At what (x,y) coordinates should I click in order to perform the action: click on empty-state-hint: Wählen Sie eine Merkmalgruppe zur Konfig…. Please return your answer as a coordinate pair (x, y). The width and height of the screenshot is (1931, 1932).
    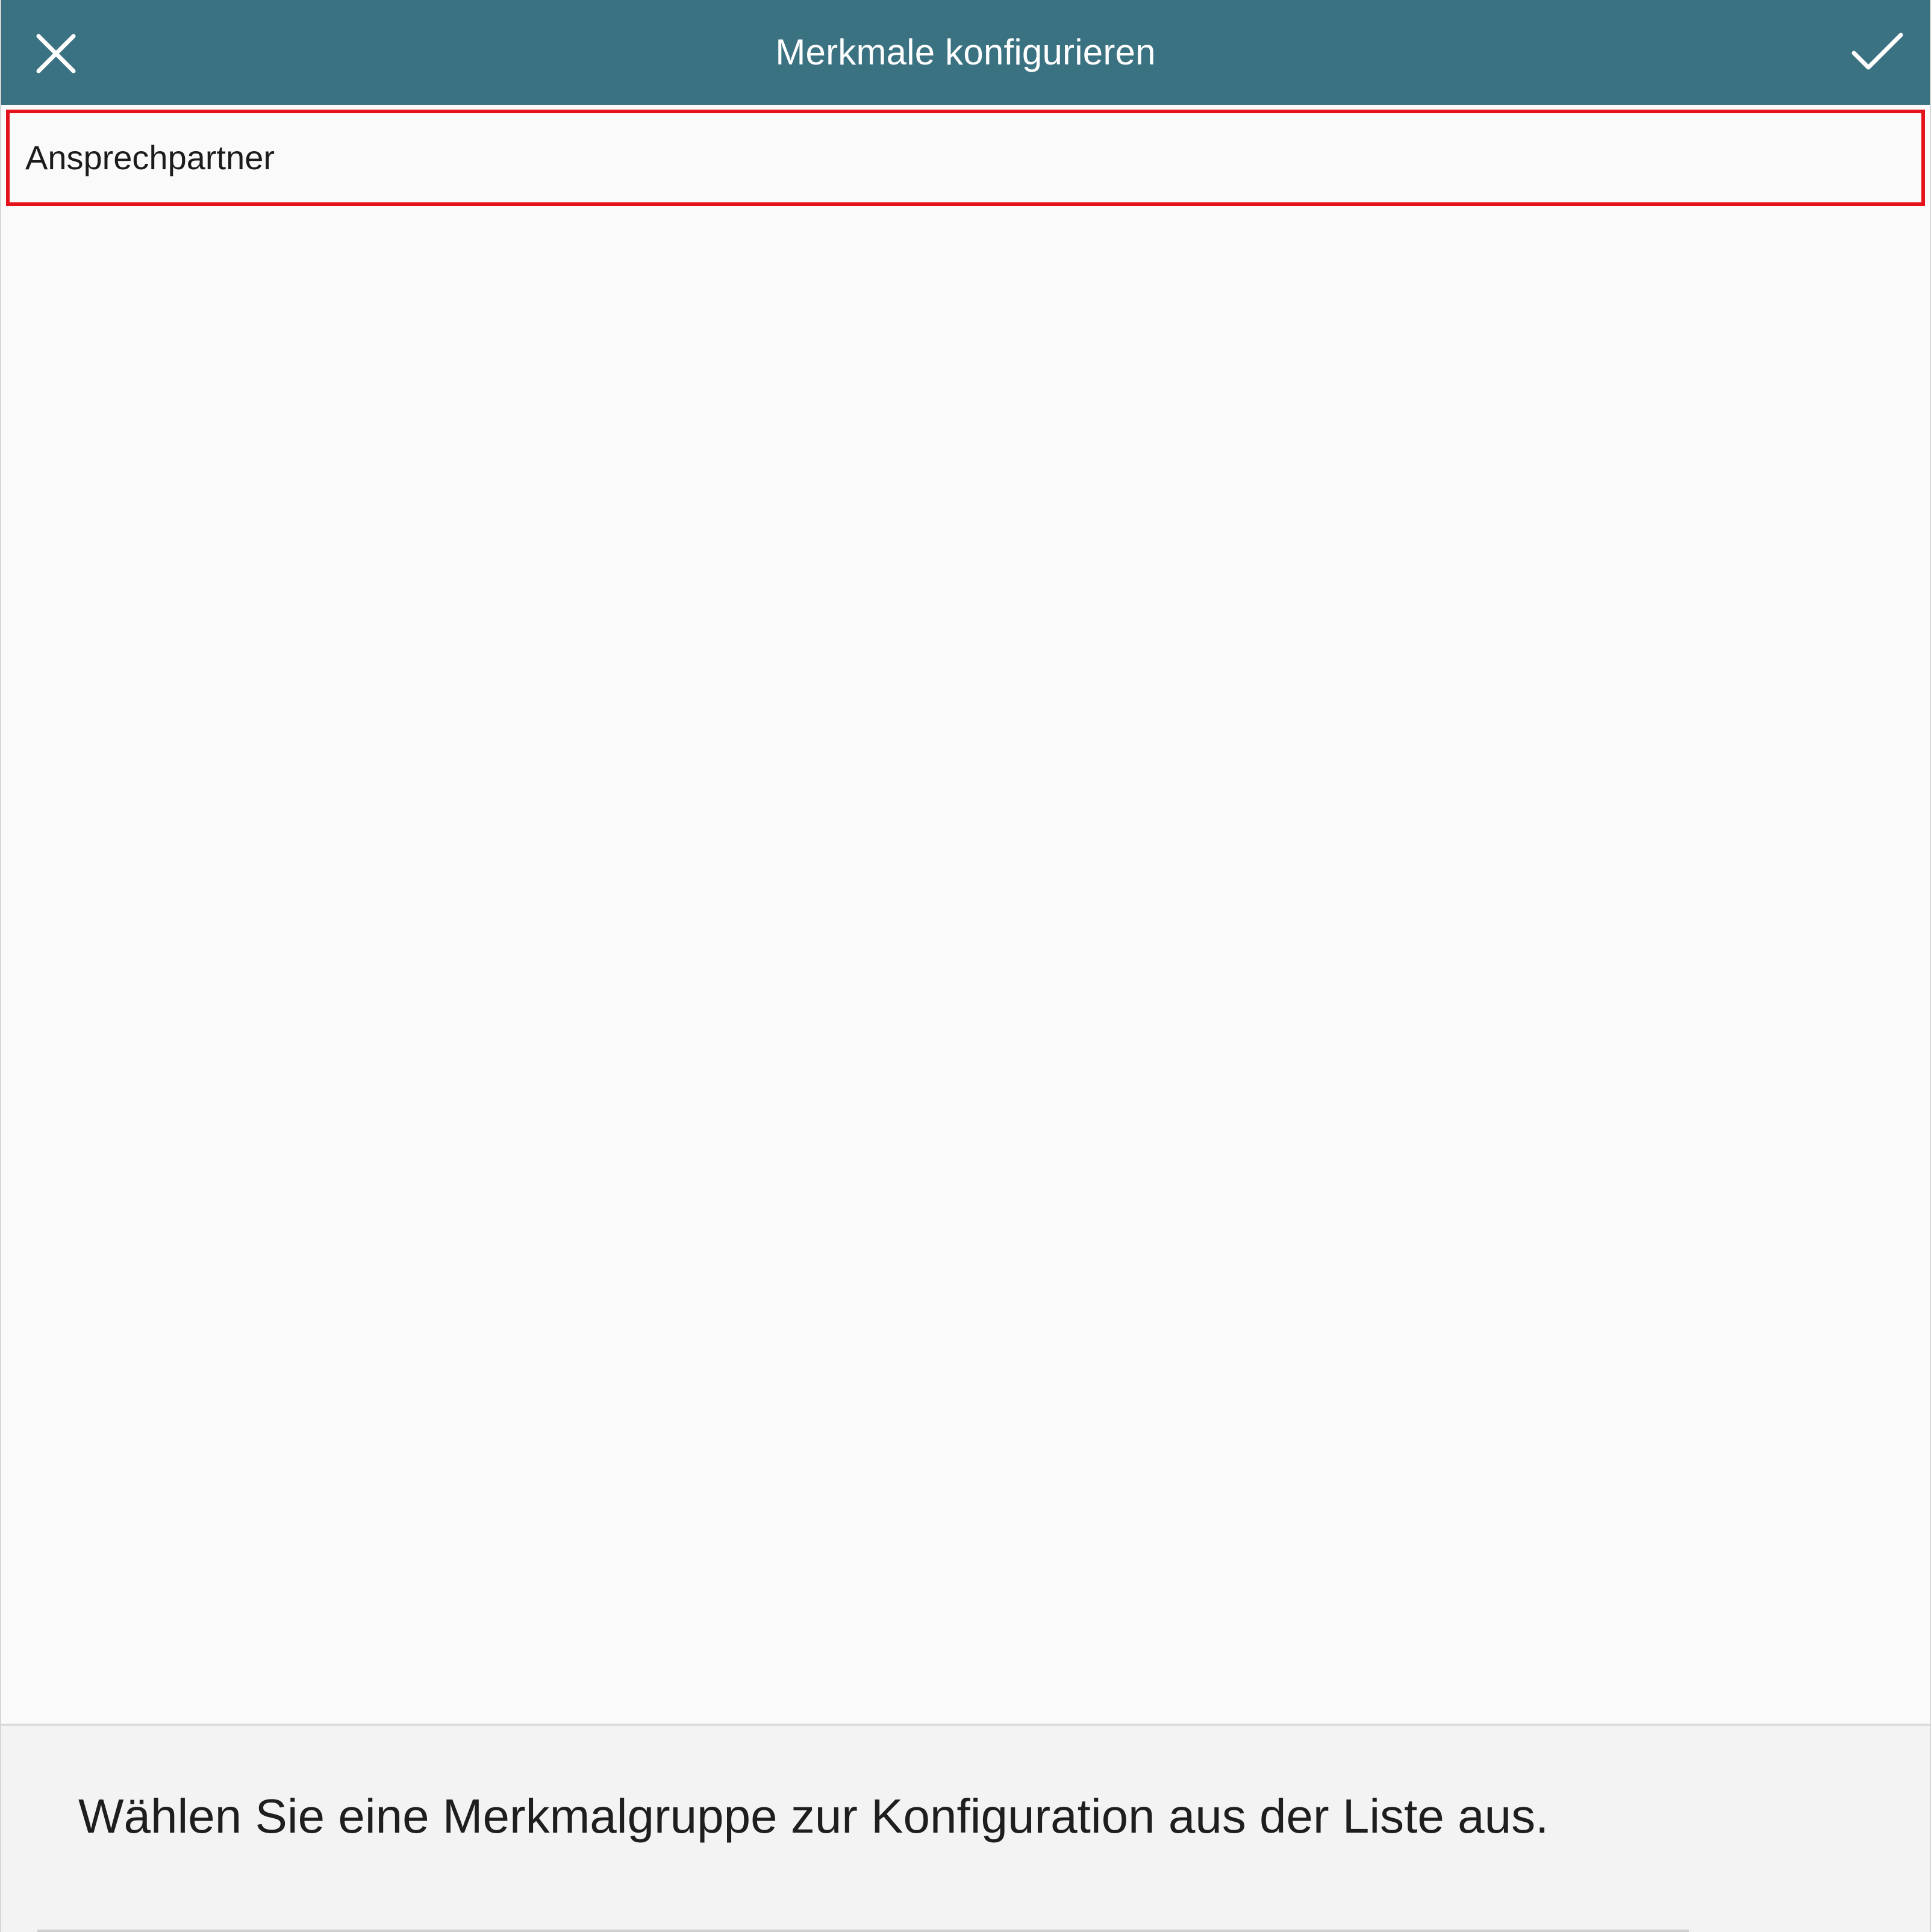
    Looking at the image, I should click on (813, 1816).